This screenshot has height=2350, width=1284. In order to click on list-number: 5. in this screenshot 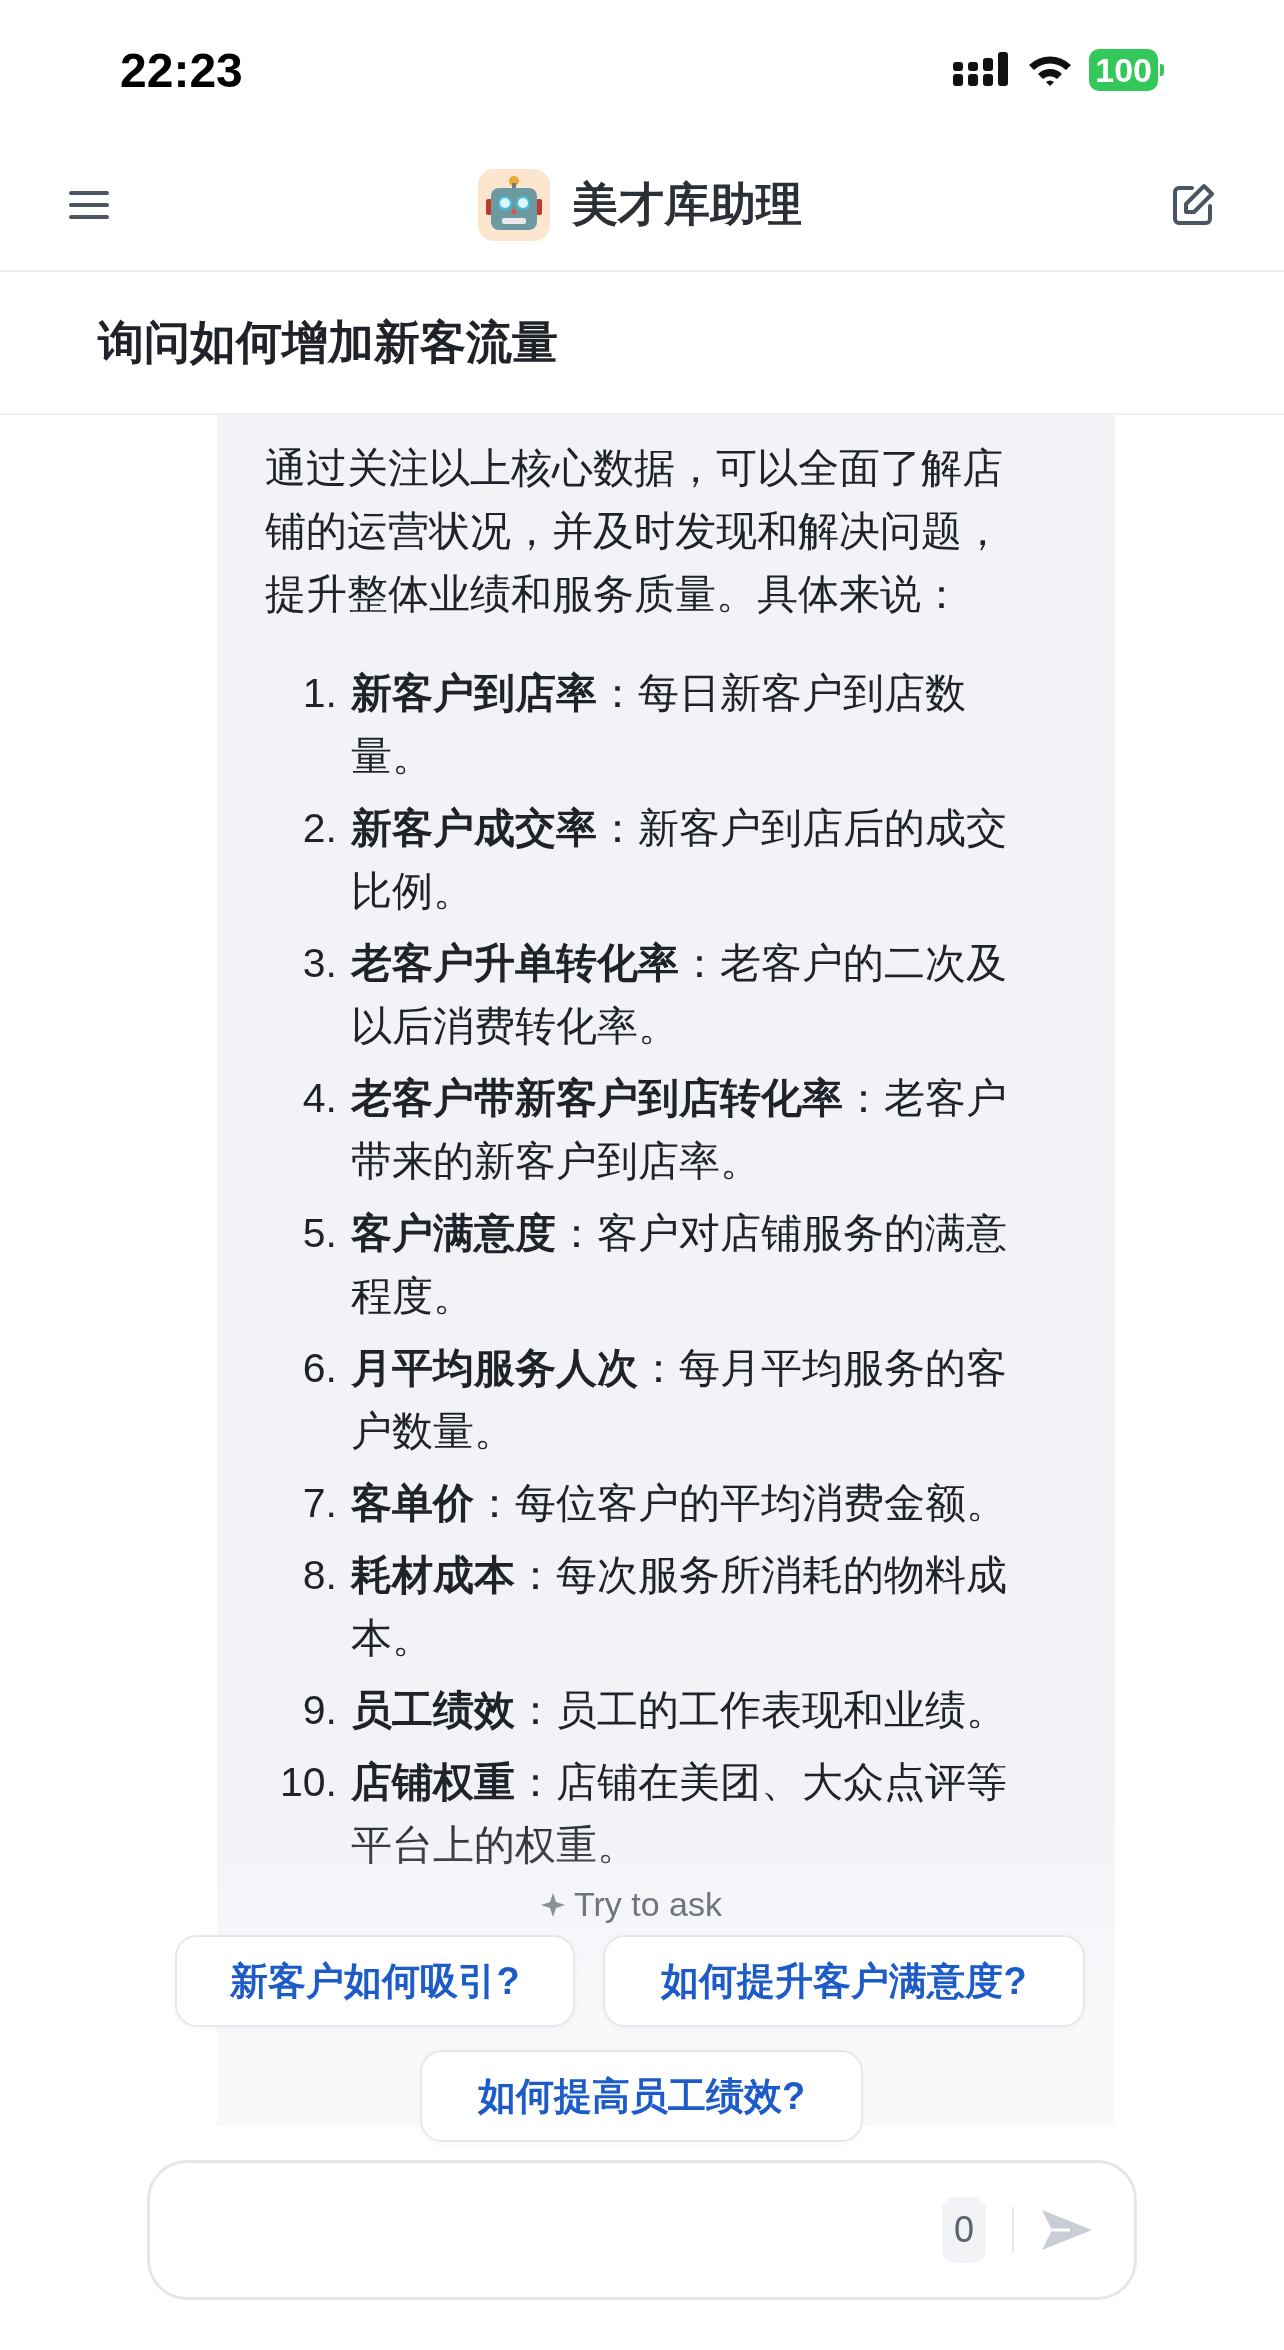, I will do `click(319, 1233)`.